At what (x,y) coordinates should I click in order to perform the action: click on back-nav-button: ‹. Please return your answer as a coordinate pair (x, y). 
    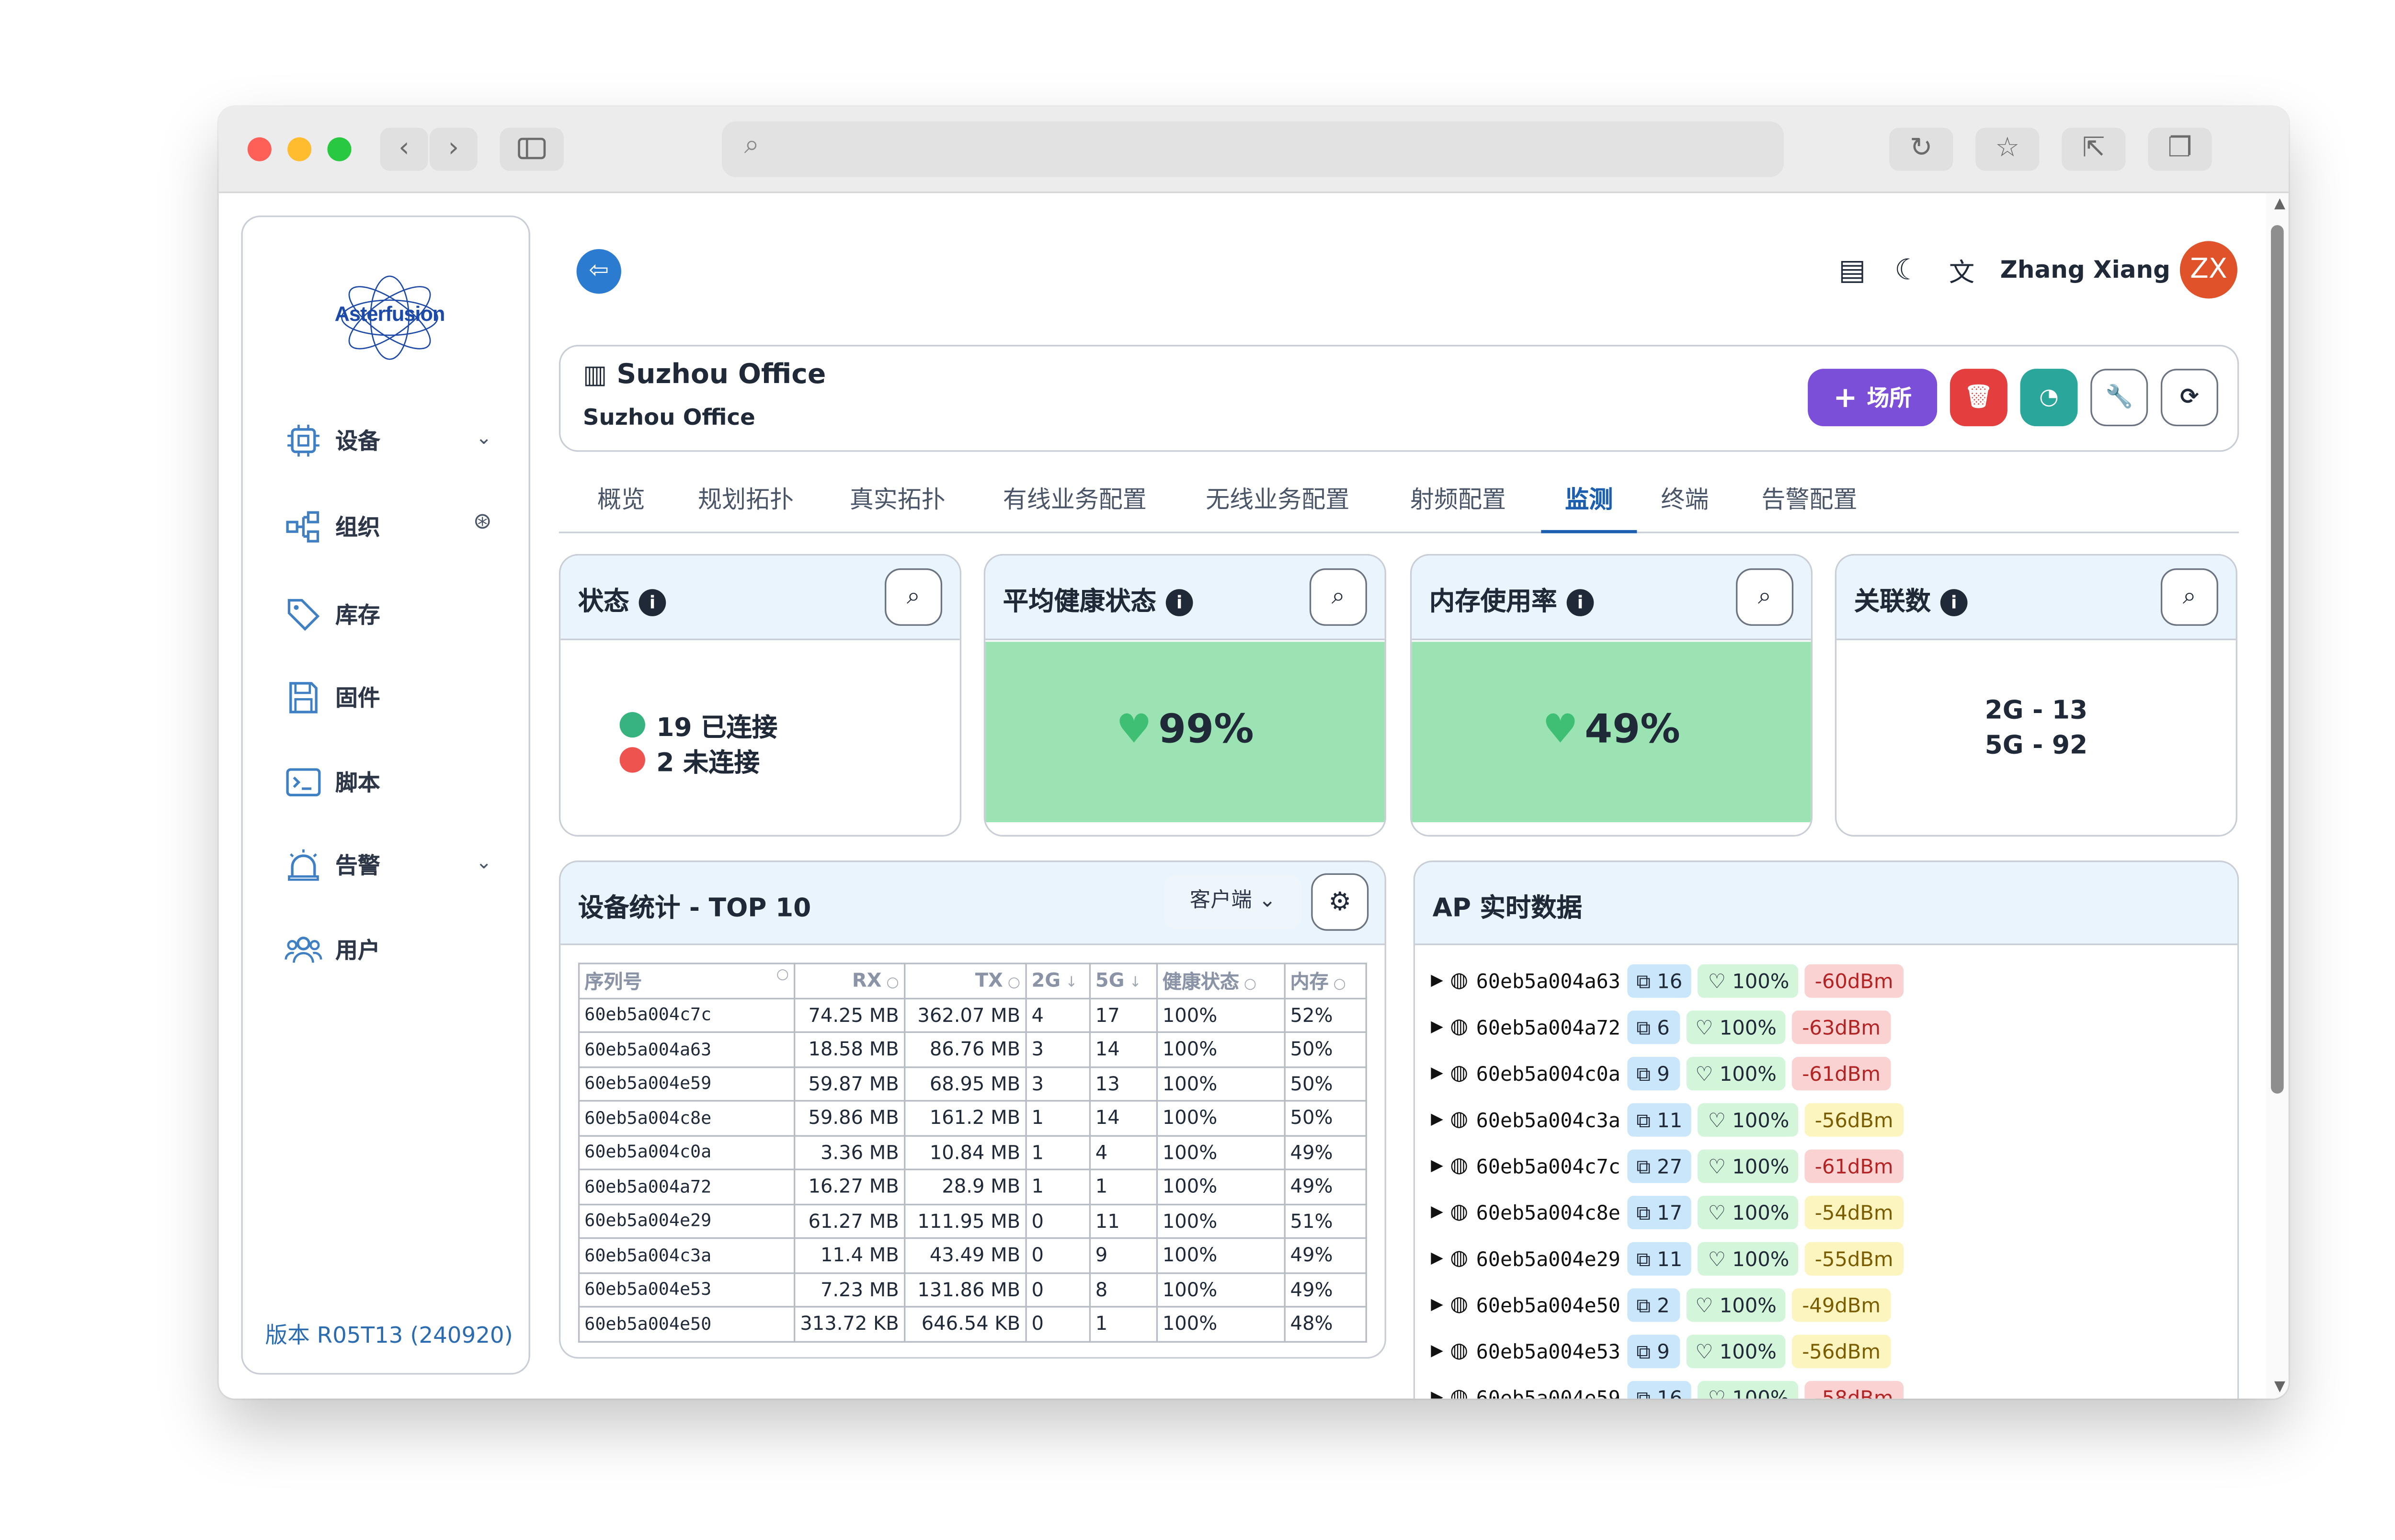
    Looking at the image, I should click on (404, 149).